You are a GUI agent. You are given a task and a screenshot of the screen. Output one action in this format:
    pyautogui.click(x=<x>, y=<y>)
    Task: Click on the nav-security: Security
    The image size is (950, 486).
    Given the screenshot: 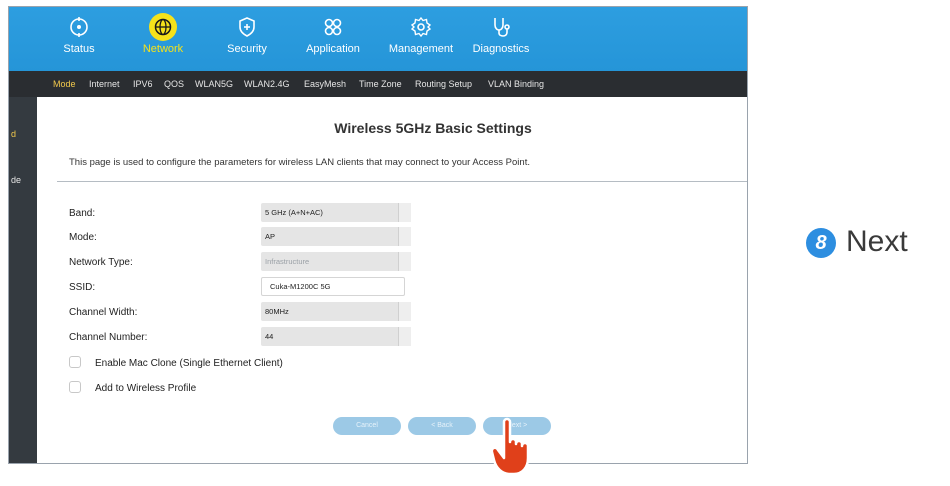 What is the action you would take?
    pyautogui.click(x=247, y=35)
    